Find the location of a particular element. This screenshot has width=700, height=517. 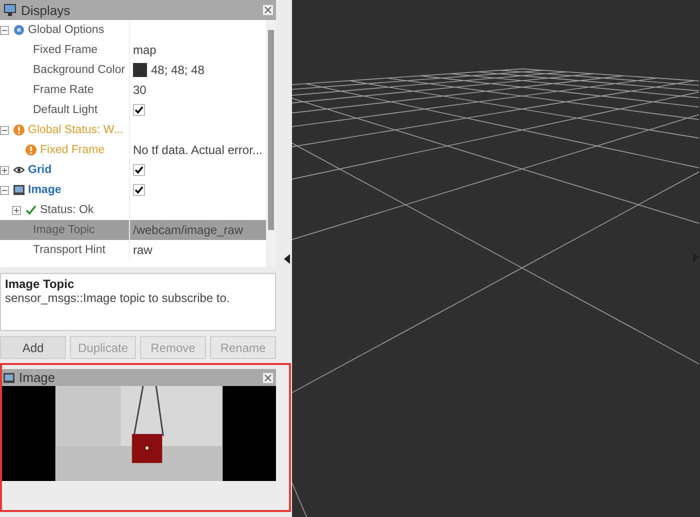

property-label: Default Light is located at coordinates (65, 110).